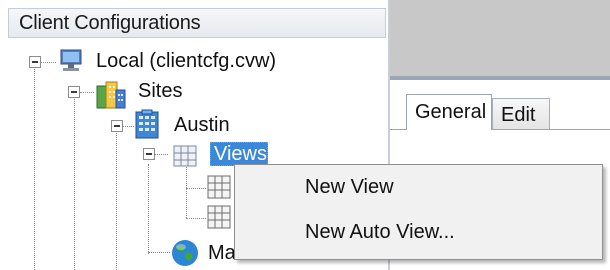 The height and width of the screenshot is (270, 610). Describe the element at coordinates (72, 61) in the screenshot. I see `computer-icon` at that location.